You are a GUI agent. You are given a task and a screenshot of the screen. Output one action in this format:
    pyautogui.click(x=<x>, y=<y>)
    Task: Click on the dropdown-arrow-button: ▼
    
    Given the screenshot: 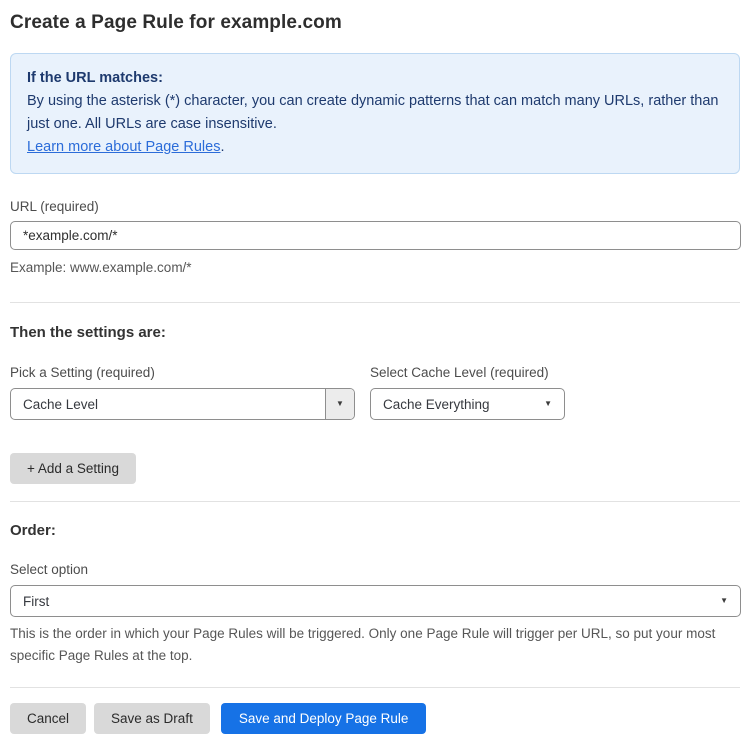 What is the action you would take?
    pyautogui.click(x=339, y=404)
    